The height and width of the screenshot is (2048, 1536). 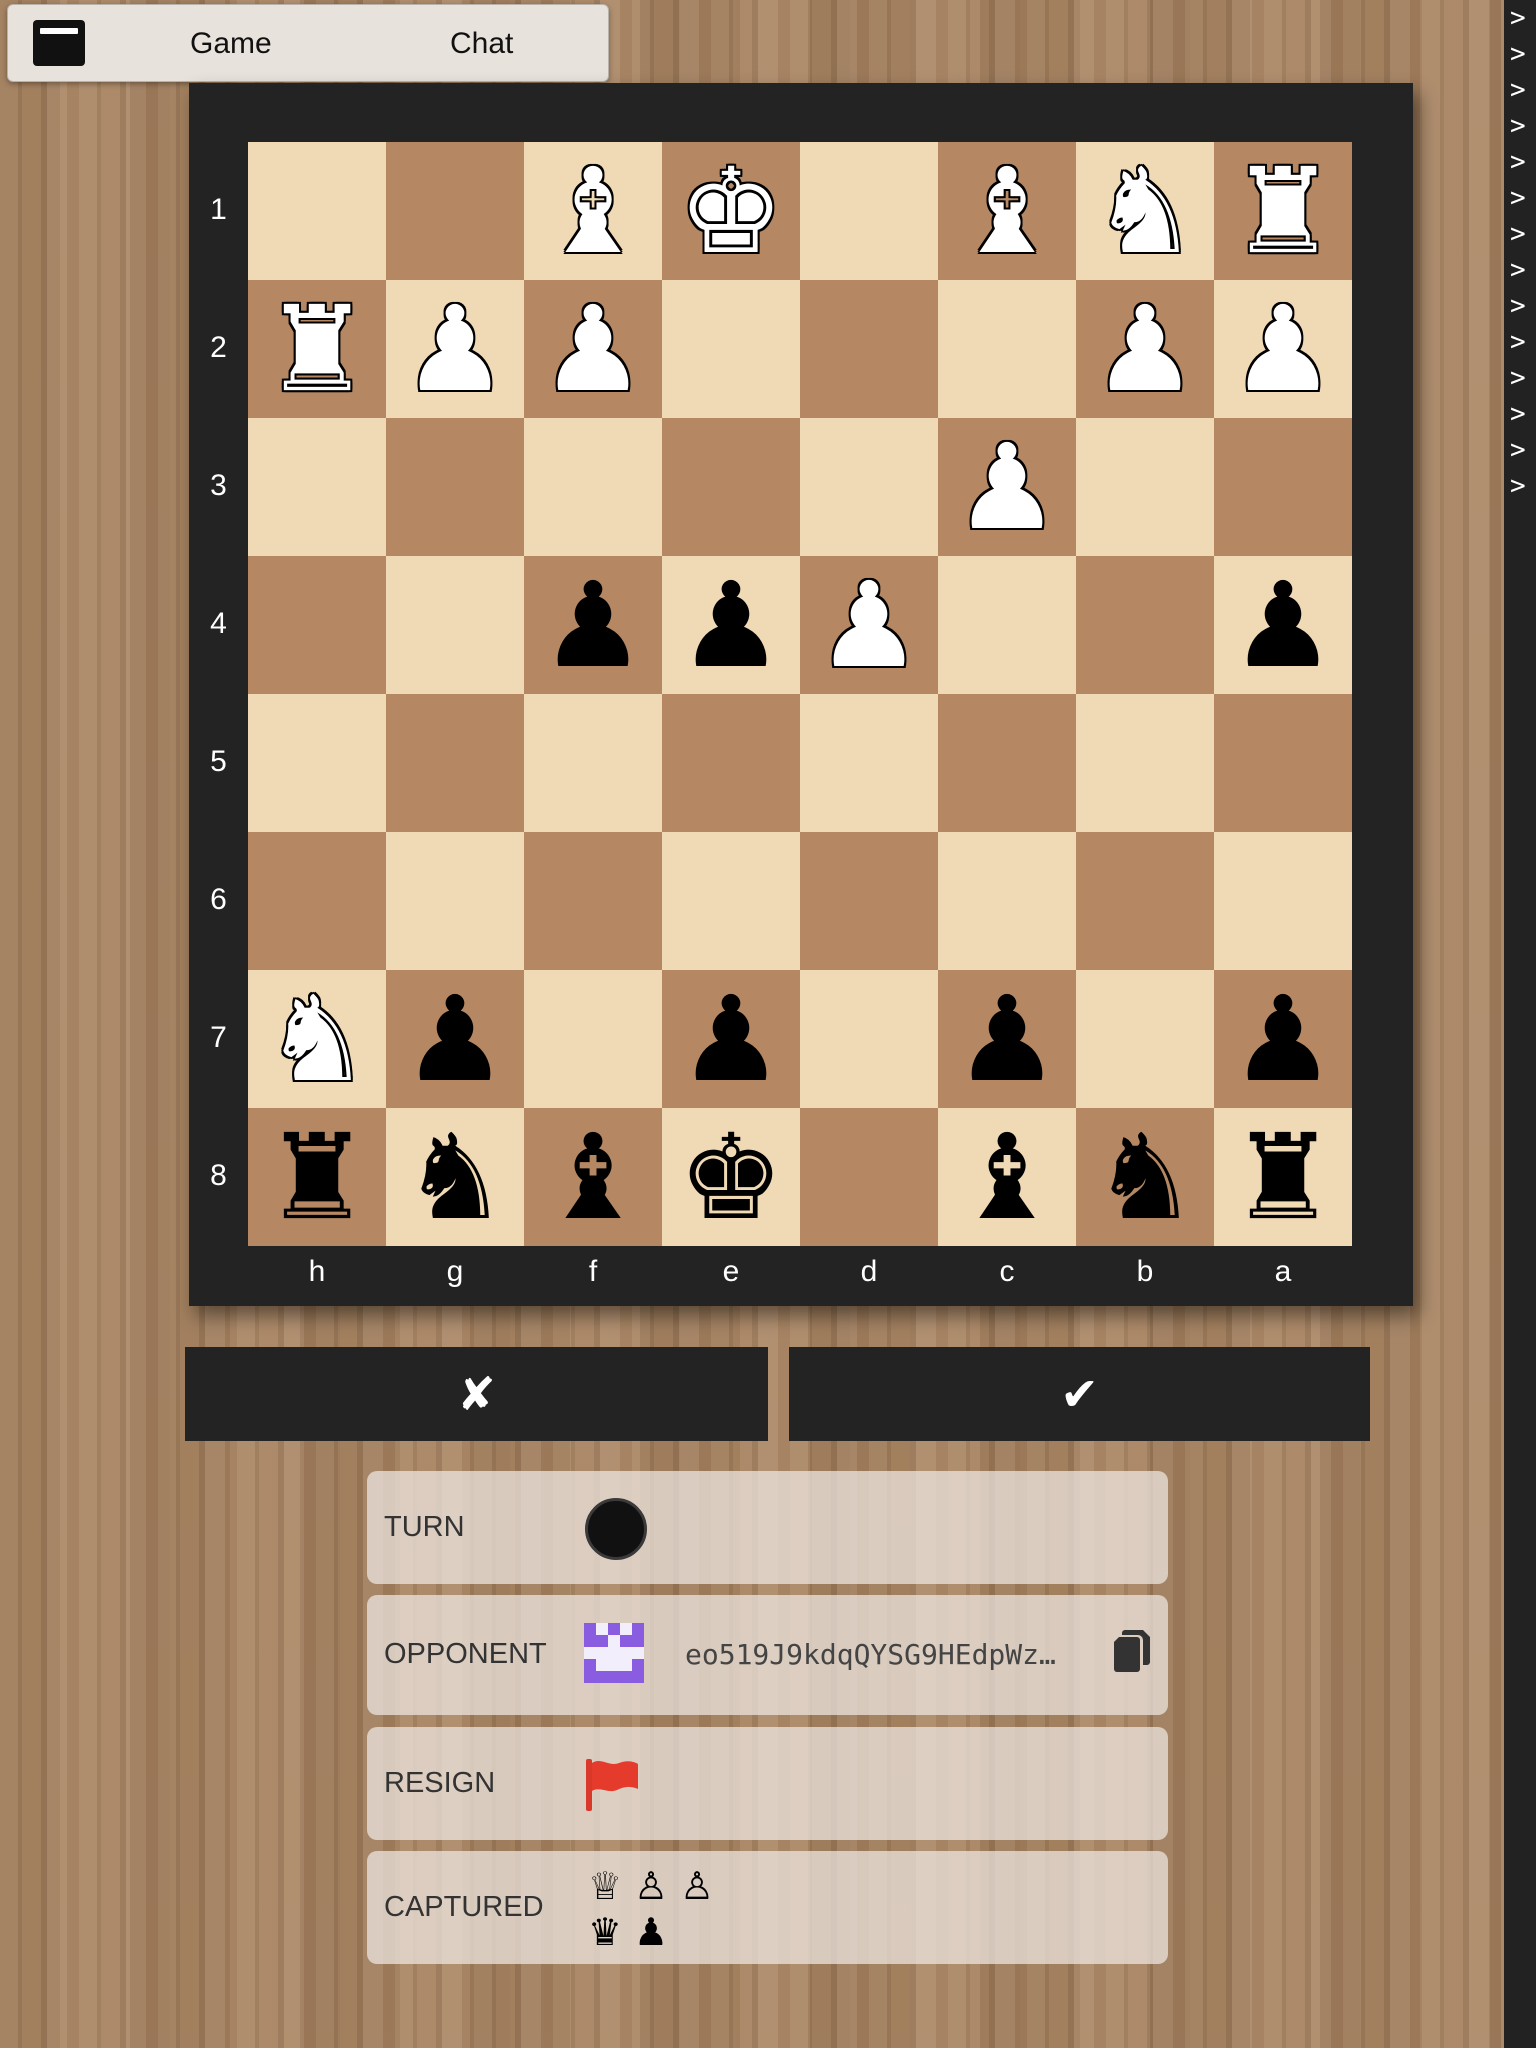 I want to click on square-c8: ♝, so click(x=1007, y=1177).